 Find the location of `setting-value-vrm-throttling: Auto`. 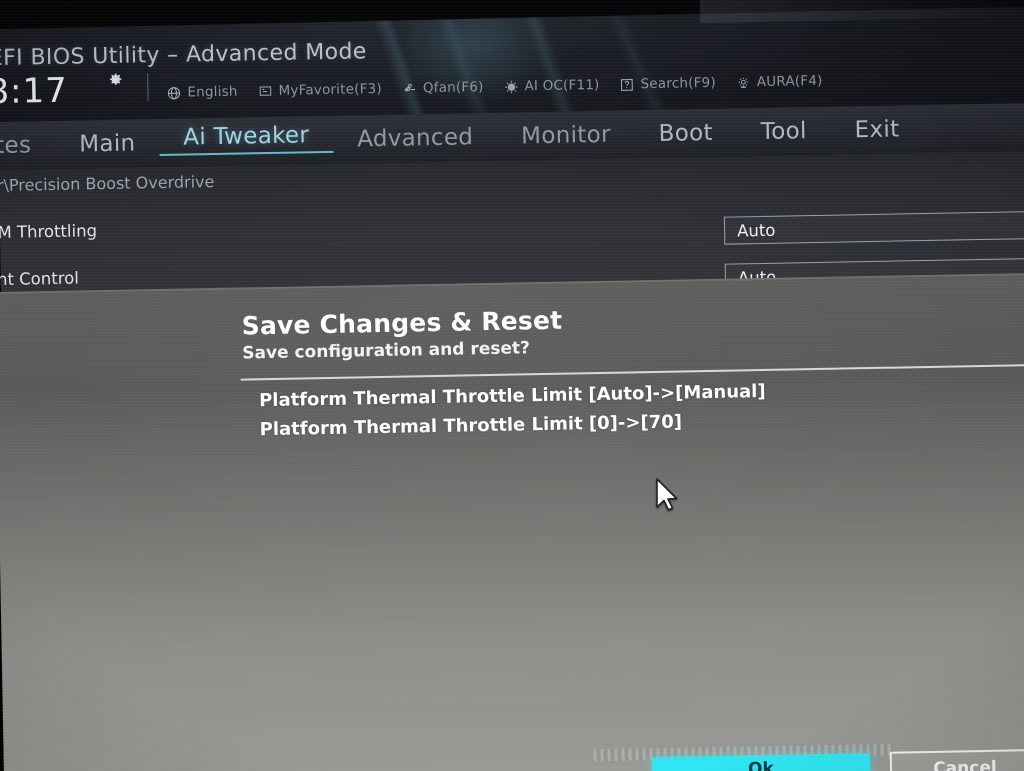

setting-value-vrm-throttling: Auto is located at coordinates (873, 227).